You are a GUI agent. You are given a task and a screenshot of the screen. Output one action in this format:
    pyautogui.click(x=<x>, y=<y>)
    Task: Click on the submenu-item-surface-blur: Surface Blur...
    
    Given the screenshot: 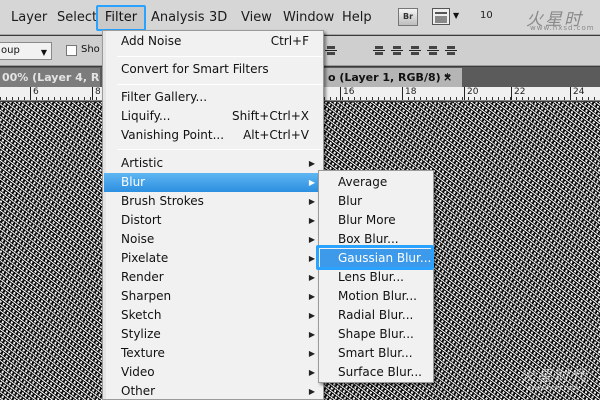 What is the action you would take?
    pyautogui.click(x=376, y=372)
    